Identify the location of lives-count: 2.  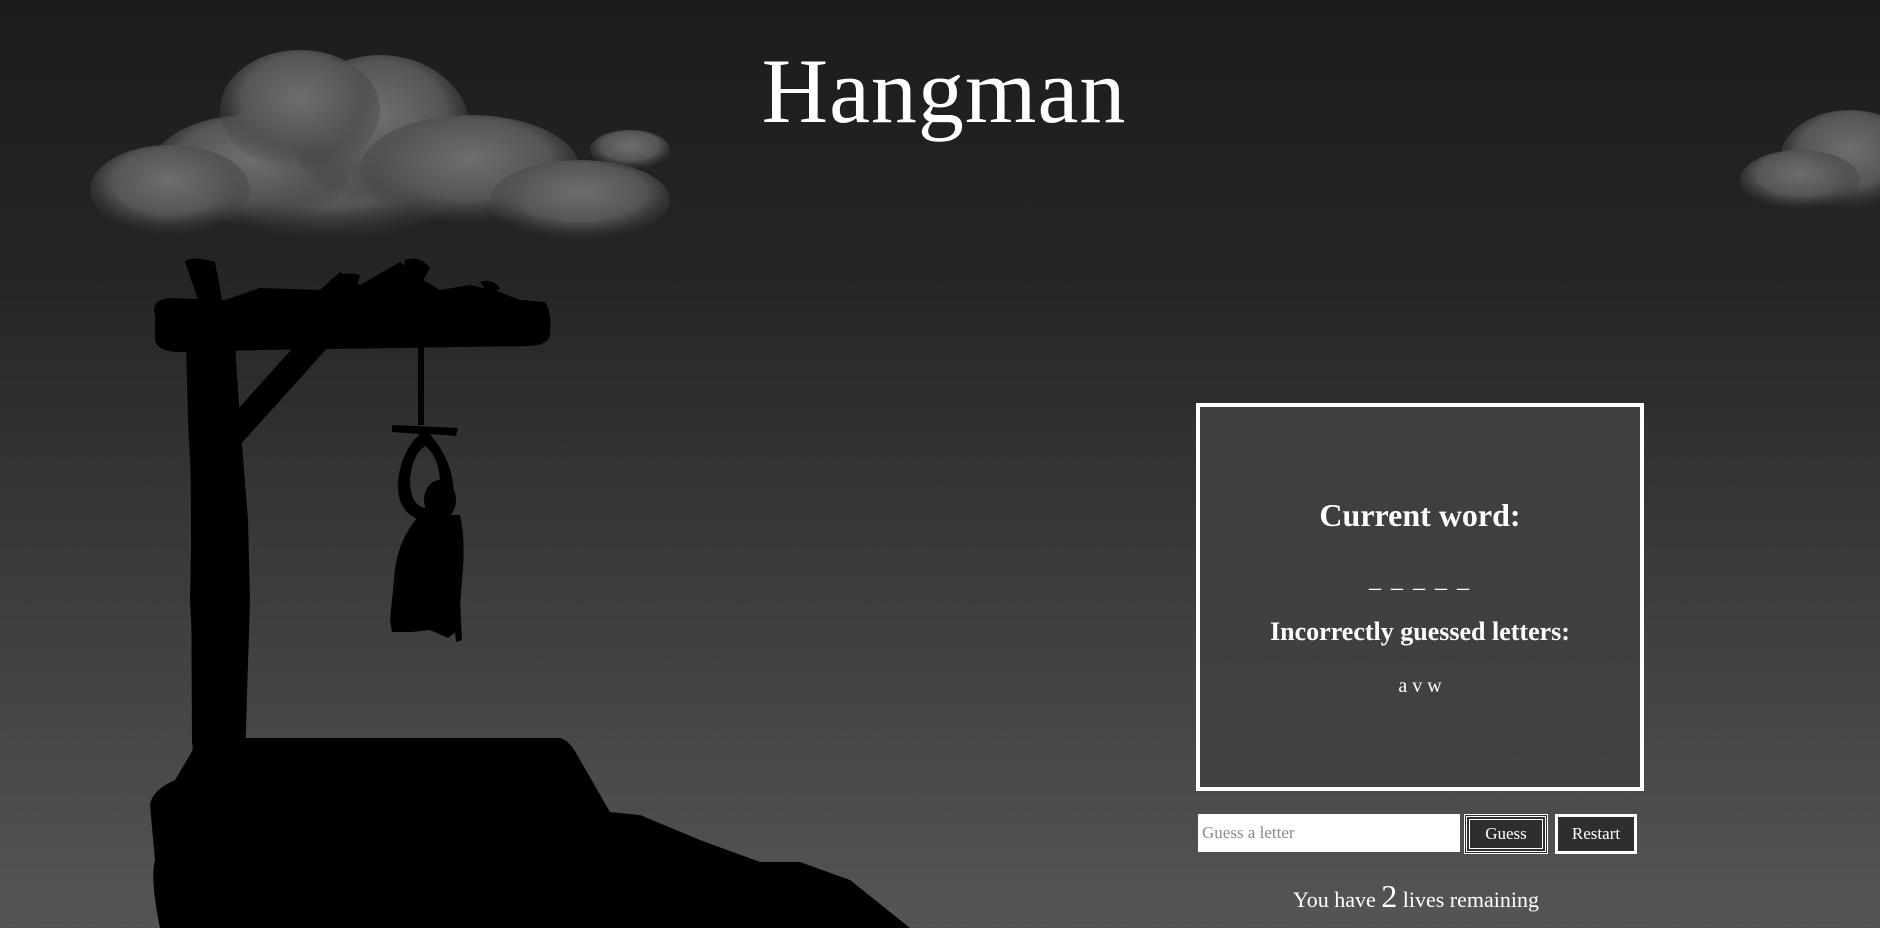
(1389, 896).